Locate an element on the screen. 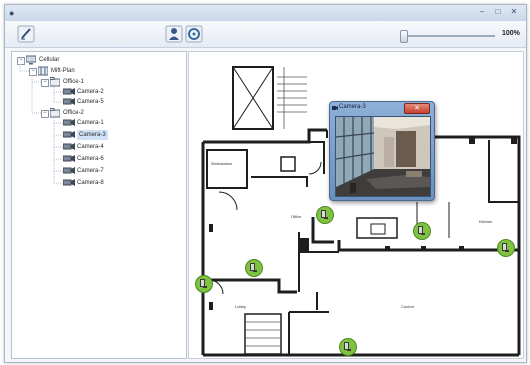  camera-preview-window: Camera-3 ✕ is located at coordinates (382, 151).